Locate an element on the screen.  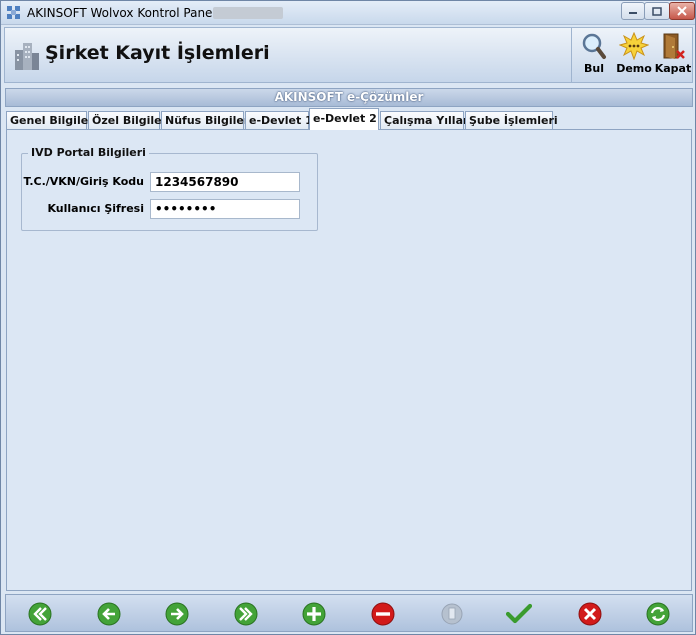
save-checkmark-icon is located at coordinates (519, 614).